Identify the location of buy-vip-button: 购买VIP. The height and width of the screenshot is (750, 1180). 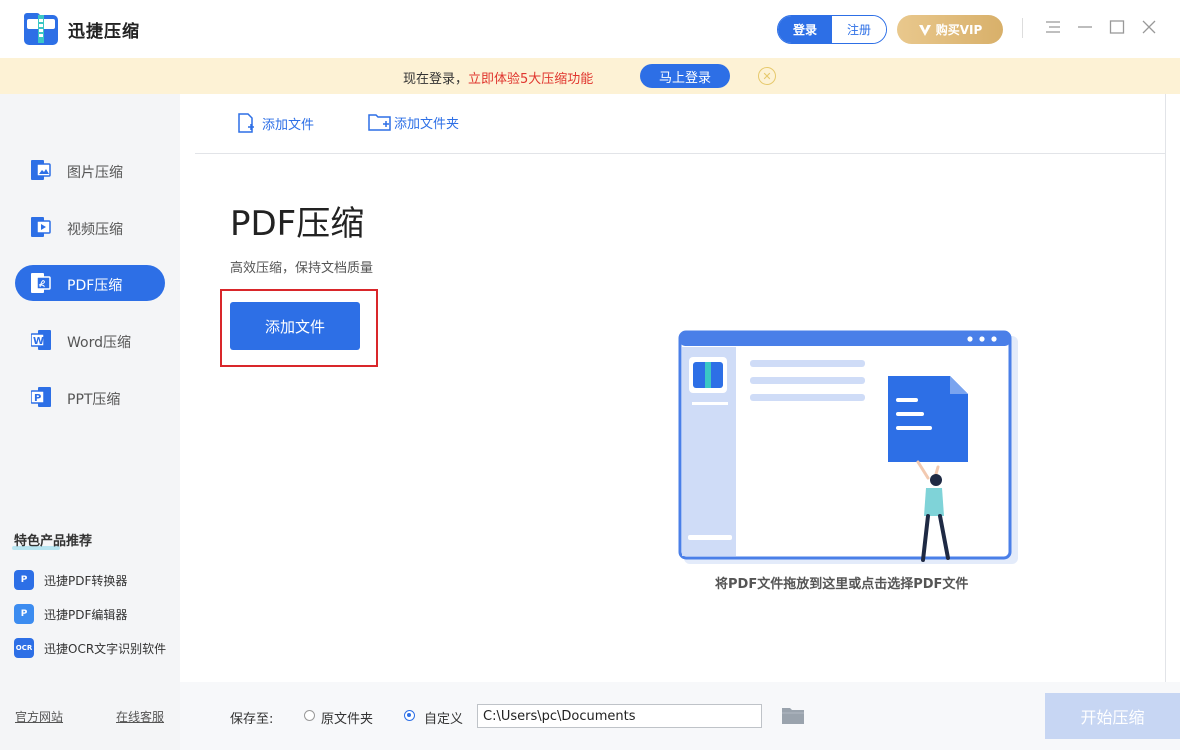
(950, 29).